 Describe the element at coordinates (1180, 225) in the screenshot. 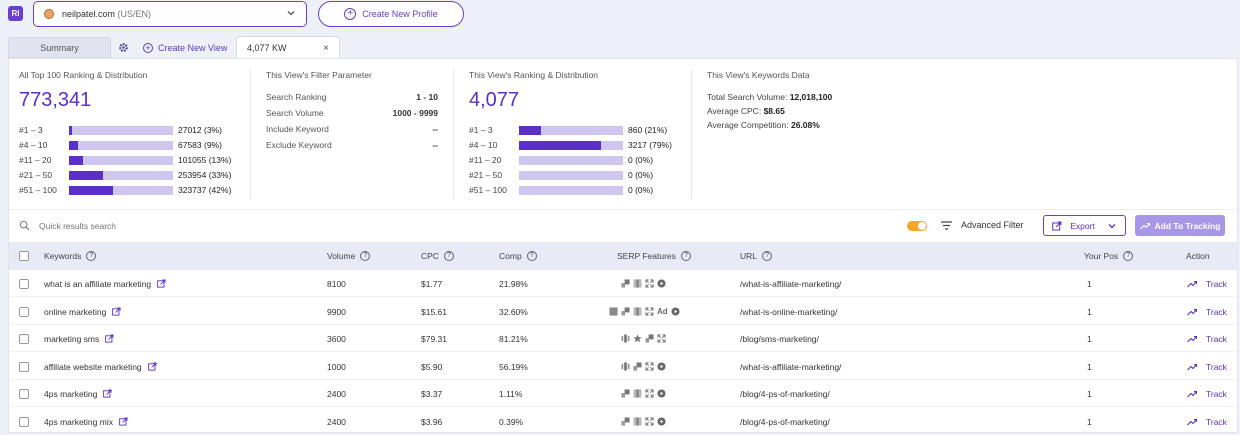

I see `add-to-tracking-button: Add To Tracking` at that location.